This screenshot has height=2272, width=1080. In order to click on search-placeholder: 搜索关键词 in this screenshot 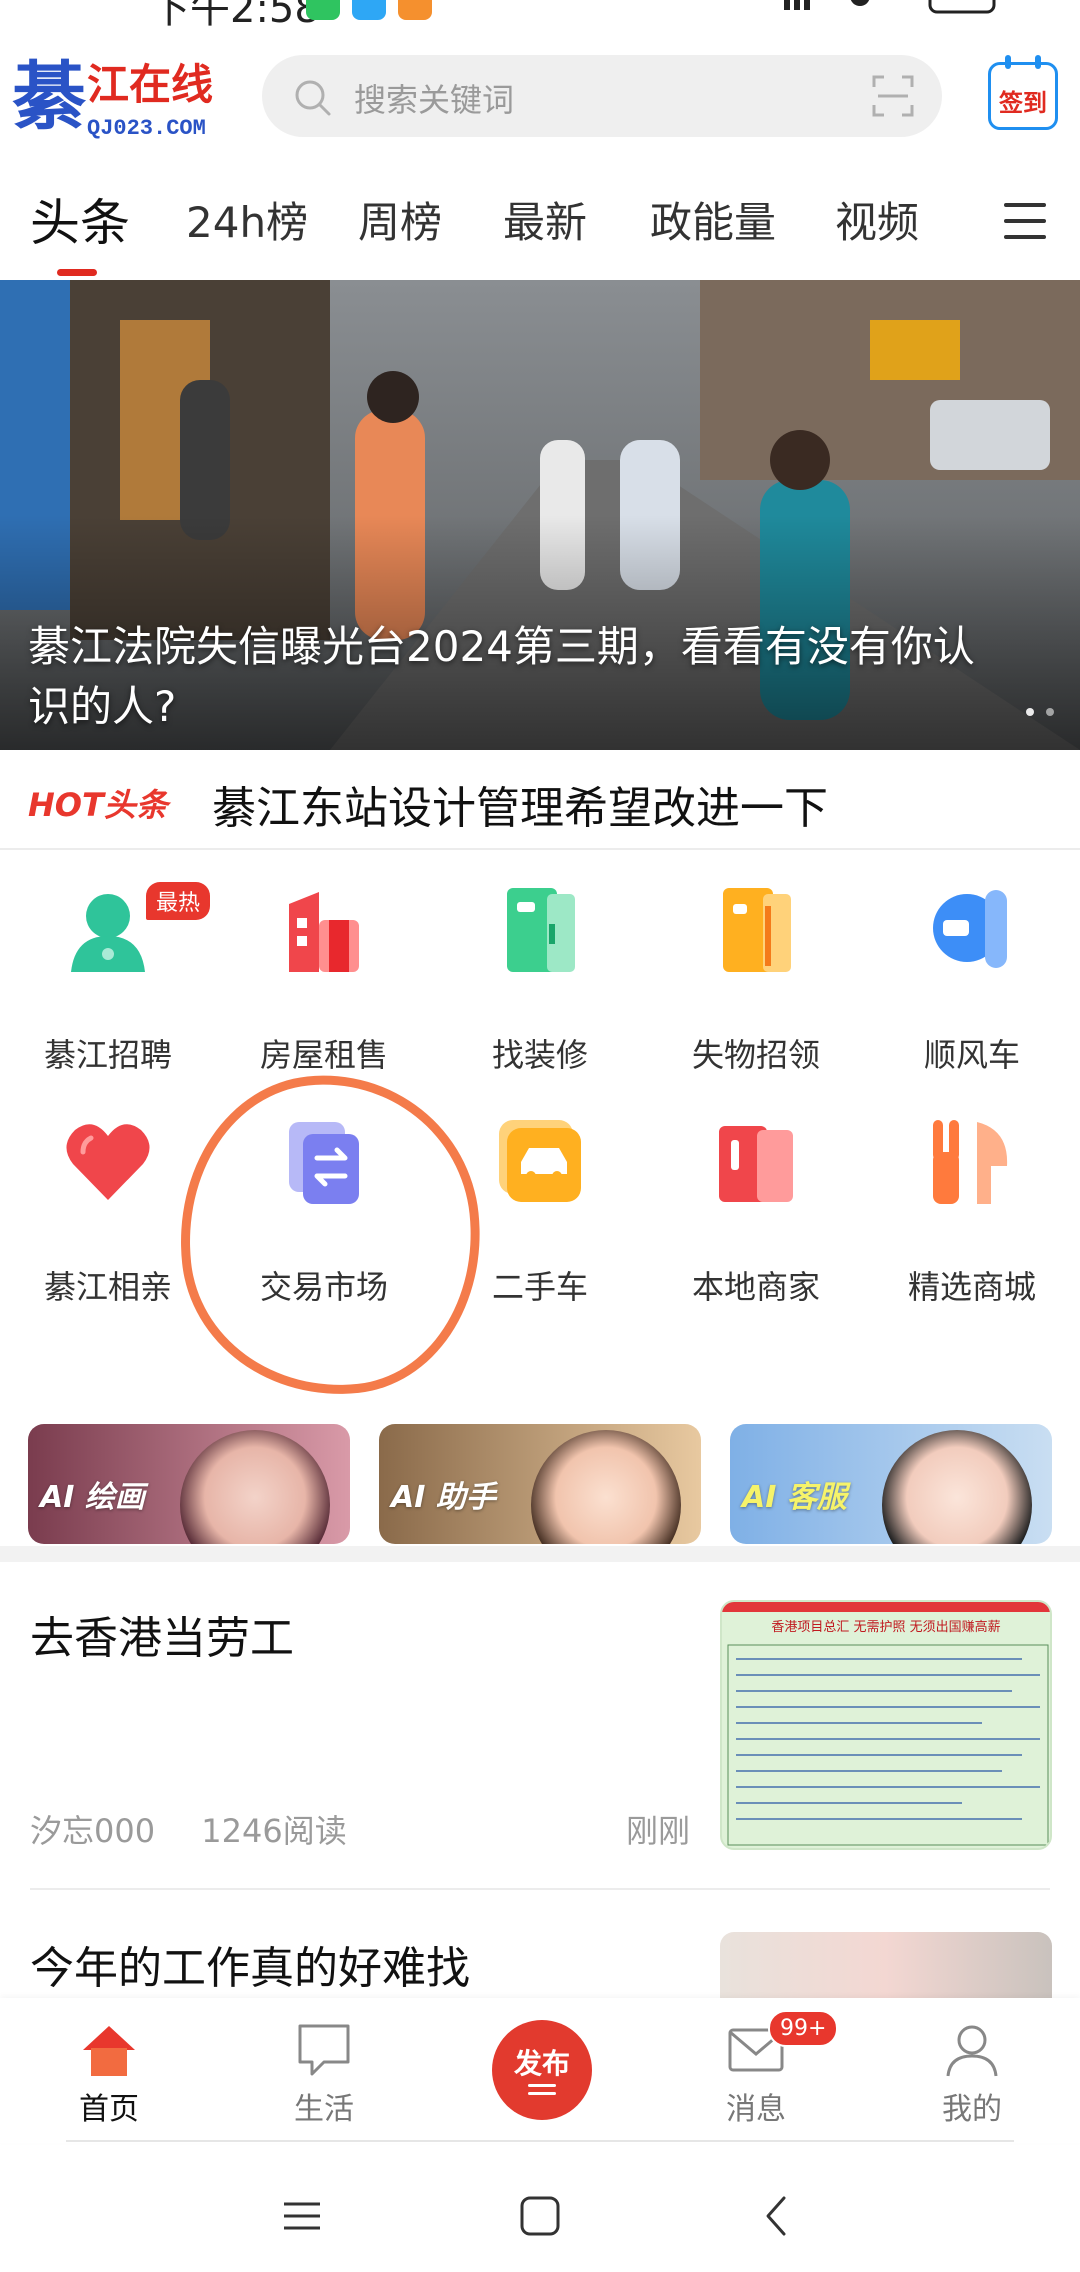, I will do `click(434, 100)`.